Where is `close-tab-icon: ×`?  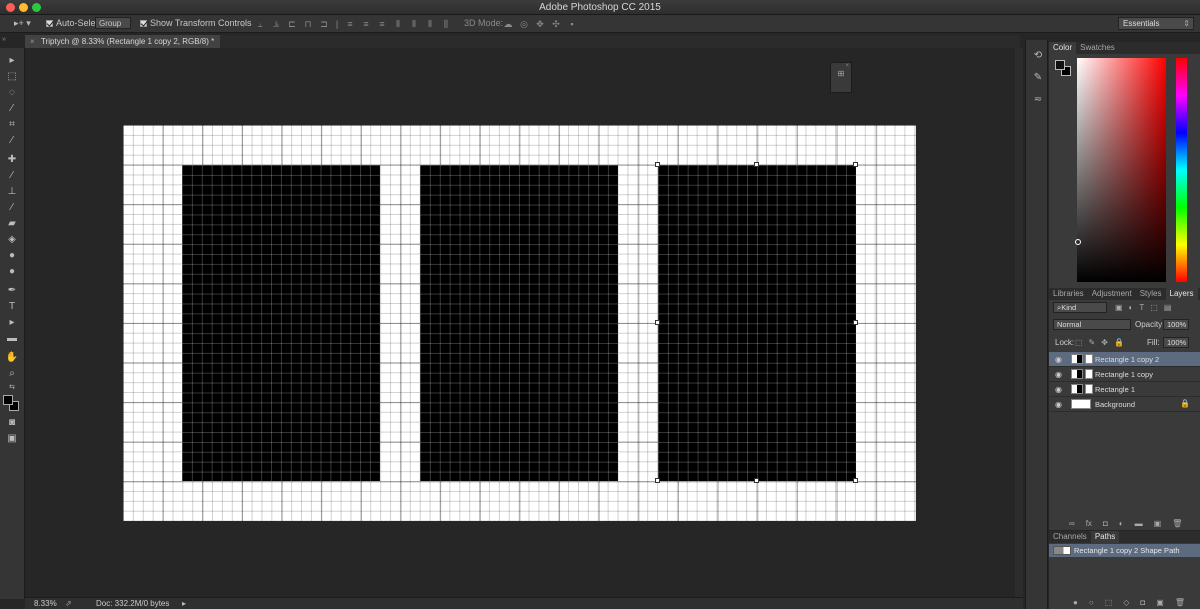 close-tab-icon: × is located at coordinates (32, 41).